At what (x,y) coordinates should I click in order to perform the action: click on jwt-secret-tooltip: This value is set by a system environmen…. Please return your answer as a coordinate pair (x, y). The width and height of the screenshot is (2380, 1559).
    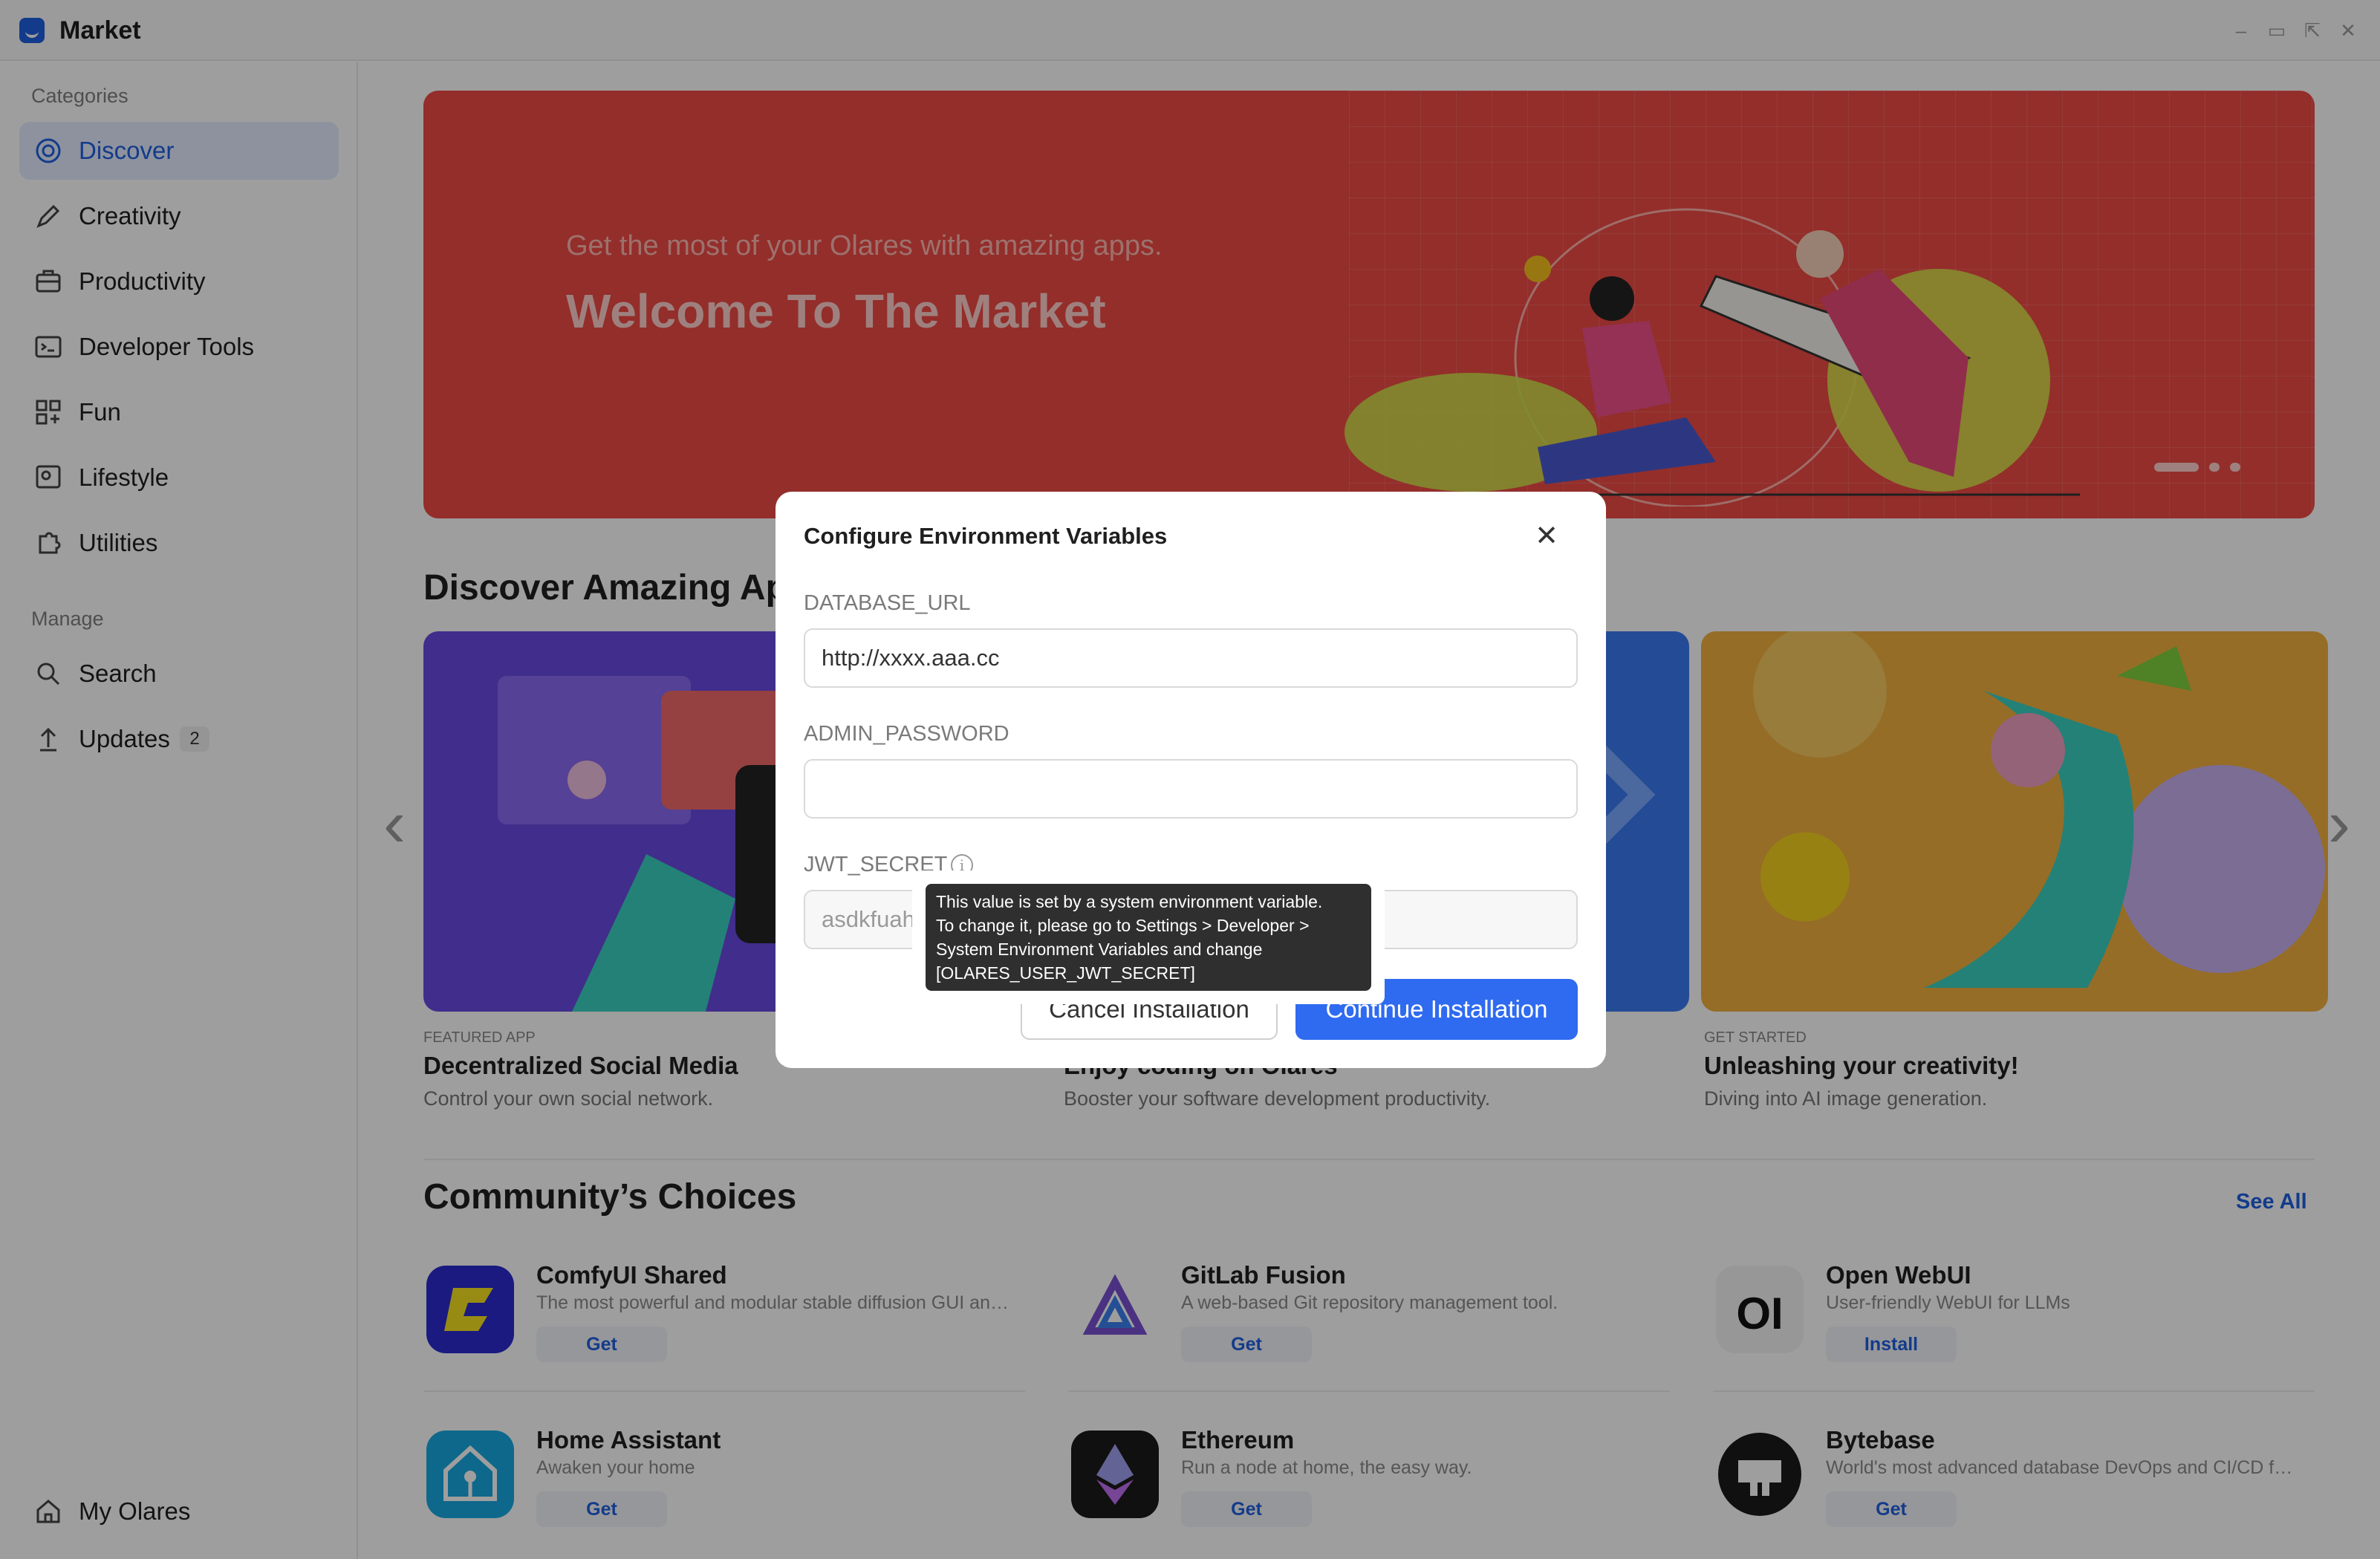
    Looking at the image, I should click on (1149, 937).